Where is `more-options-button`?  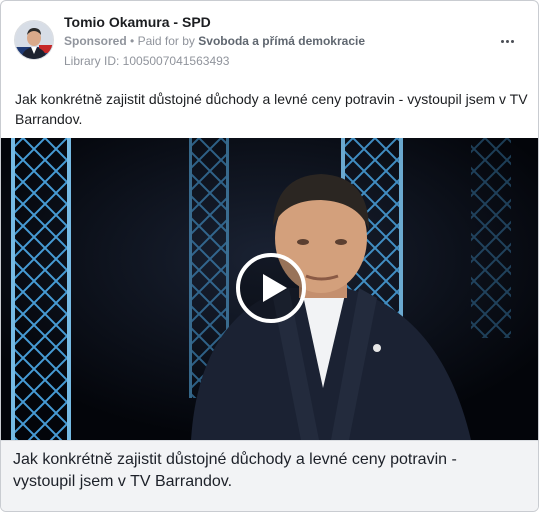 more-options-button is located at coordinates (507, 41).